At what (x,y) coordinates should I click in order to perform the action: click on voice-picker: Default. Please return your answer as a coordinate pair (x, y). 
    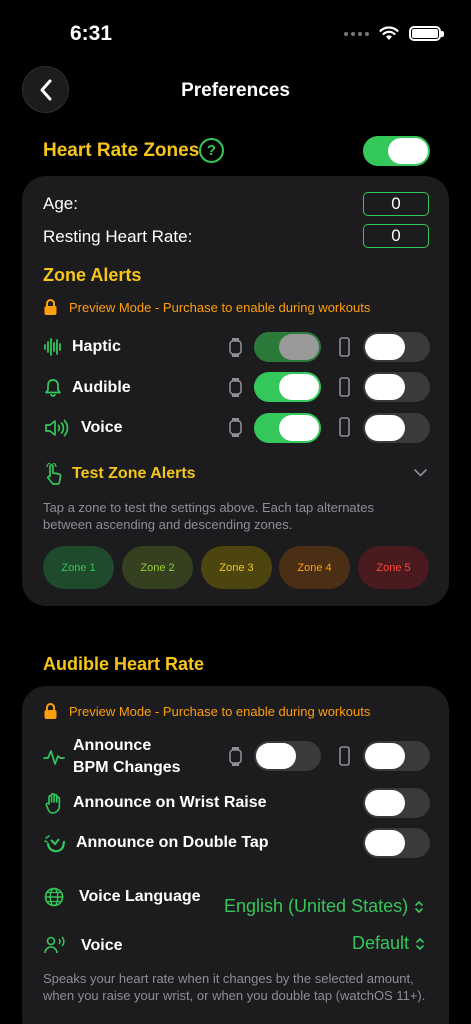
    Looking at the image, I should click on (388, 943).